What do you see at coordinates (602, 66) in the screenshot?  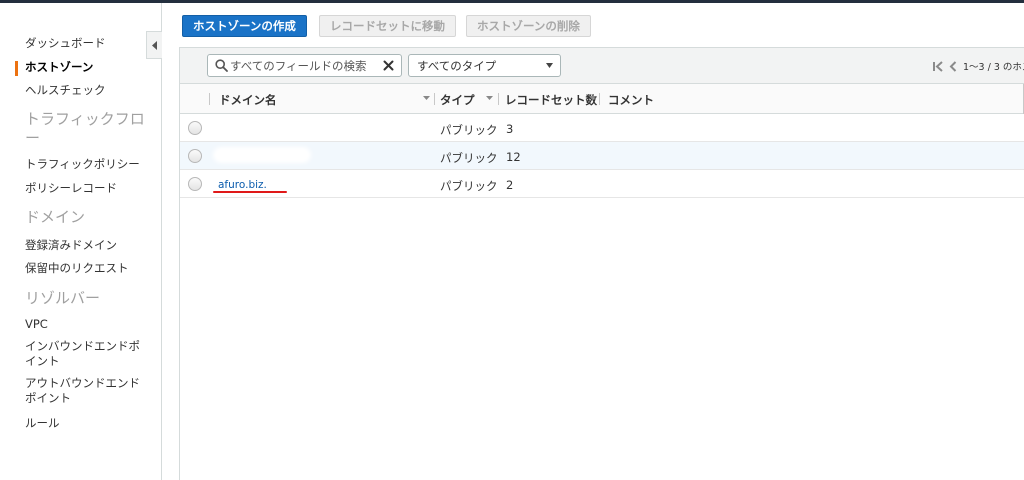 I see `filter-bar: すべてのタイプ 1〜3 / 3 のホス` at bounding box center [602, 66].